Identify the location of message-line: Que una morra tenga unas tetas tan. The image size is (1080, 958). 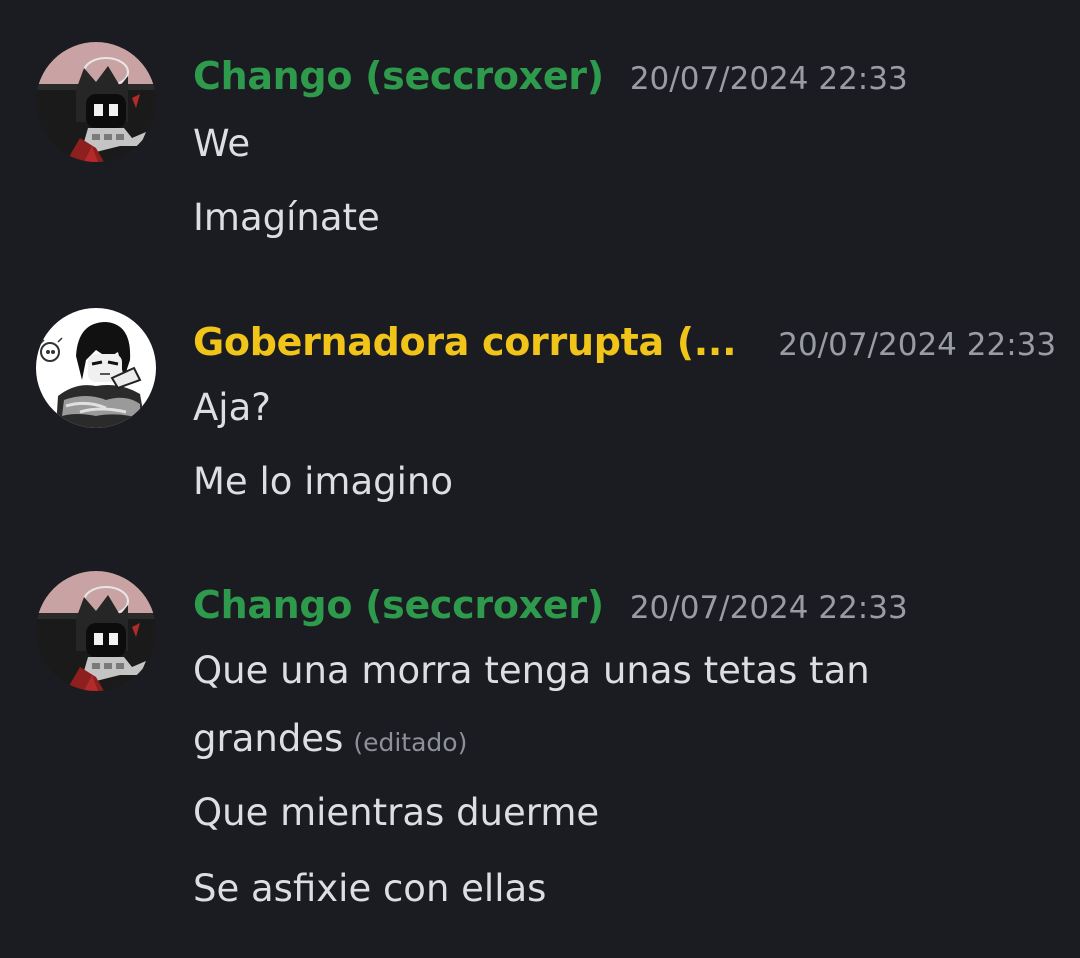
(531, 670).